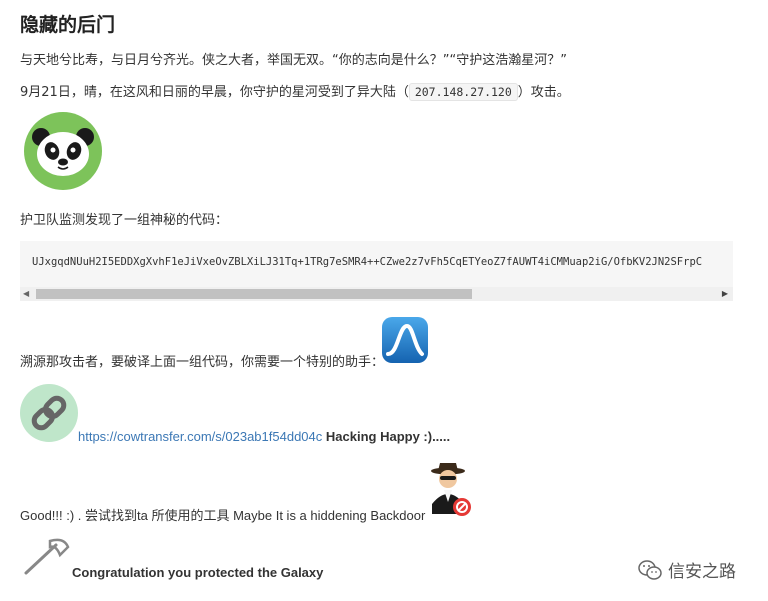 The width and height of the screenshot is (768, 601). Describe the element at coordinates (463, 92) in the screenshot. I see `attack-ip: 207.148.27.120` at that location.